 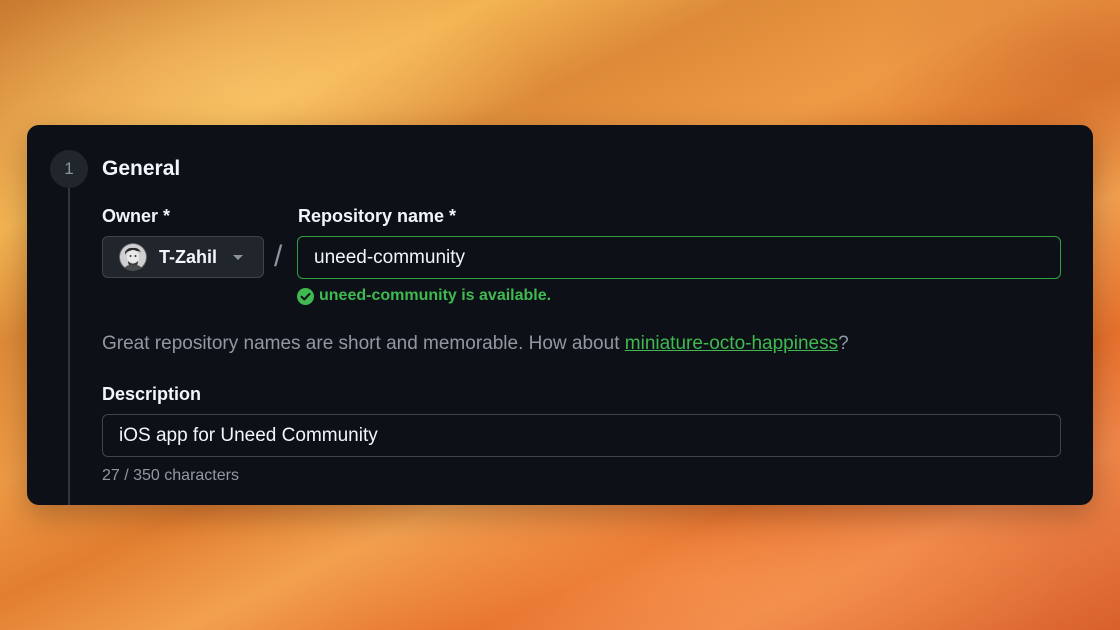 What do you see at coordinates (435, 295) in the screenshot?
I see `availability-text: uneed-community is available.` at bounding box center [435, 295].